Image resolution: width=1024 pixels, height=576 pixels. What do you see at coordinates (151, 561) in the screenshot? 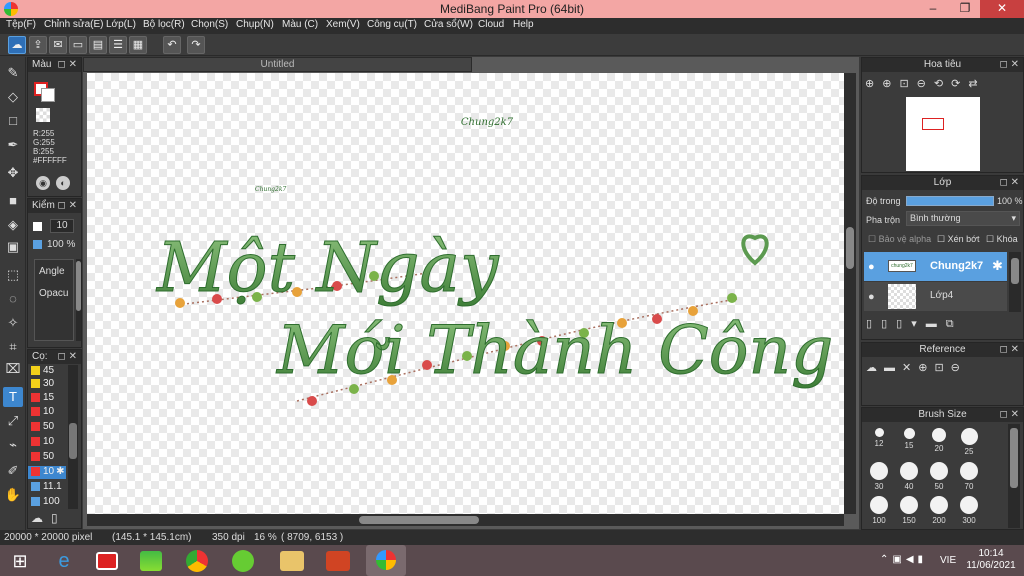
I see `bluestacks-icon` at bounding box center [151, 561].